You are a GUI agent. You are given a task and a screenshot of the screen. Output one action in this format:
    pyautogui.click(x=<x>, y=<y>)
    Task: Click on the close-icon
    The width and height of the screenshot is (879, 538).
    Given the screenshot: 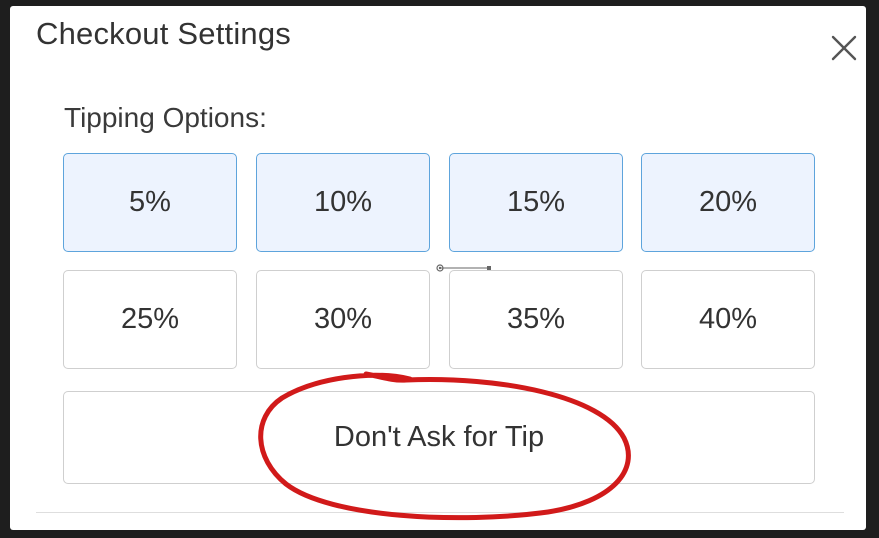 What is the action you would take?
    pyautogui.click(x=844, y=48)
    